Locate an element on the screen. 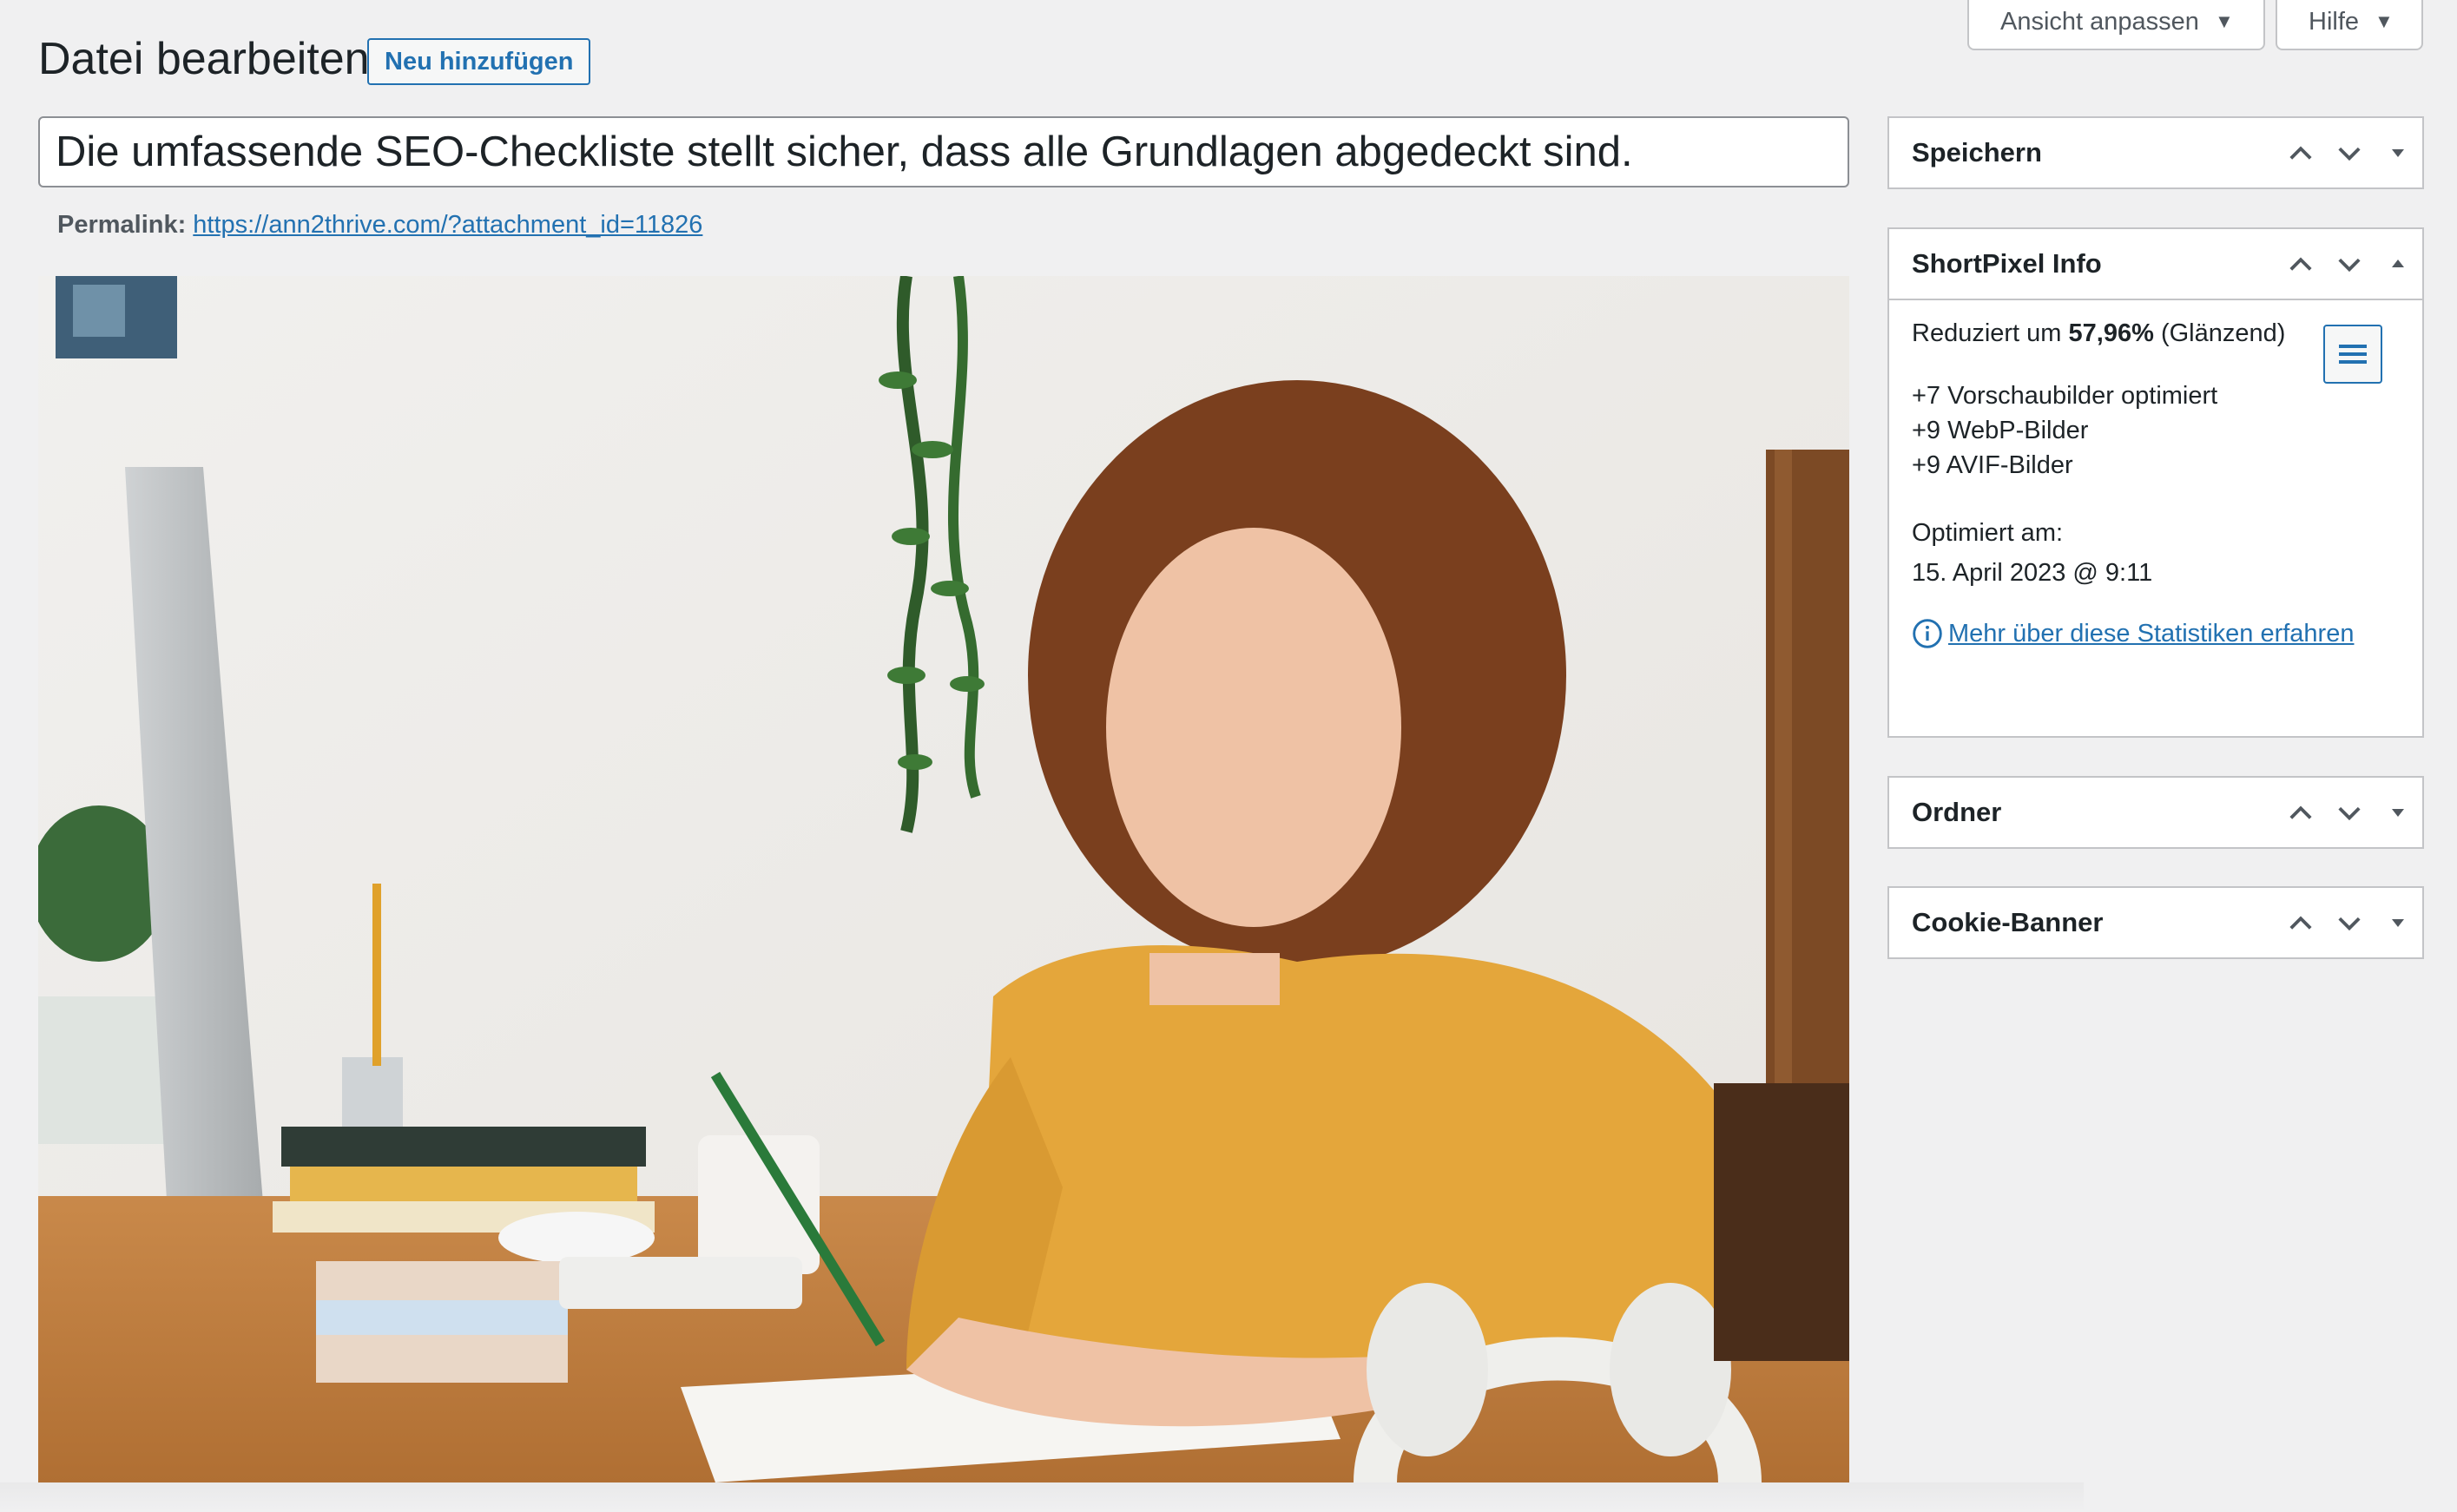 The width and height of the screenshot is (2457, 1512). avif-line: +9 AVIF-Bilder is located at coordinates (1992, 465).